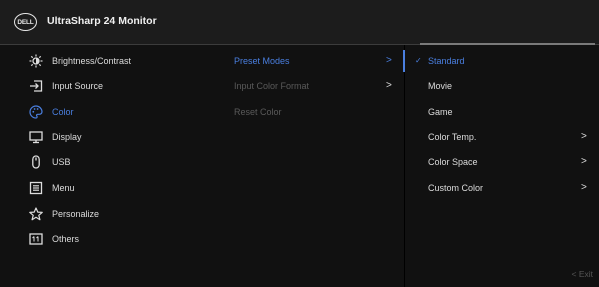 The image size is (599, 287). Describe the element at coordinates (78, 86) in the screenshot. I see `menu-item-label: Input Source` at that location.